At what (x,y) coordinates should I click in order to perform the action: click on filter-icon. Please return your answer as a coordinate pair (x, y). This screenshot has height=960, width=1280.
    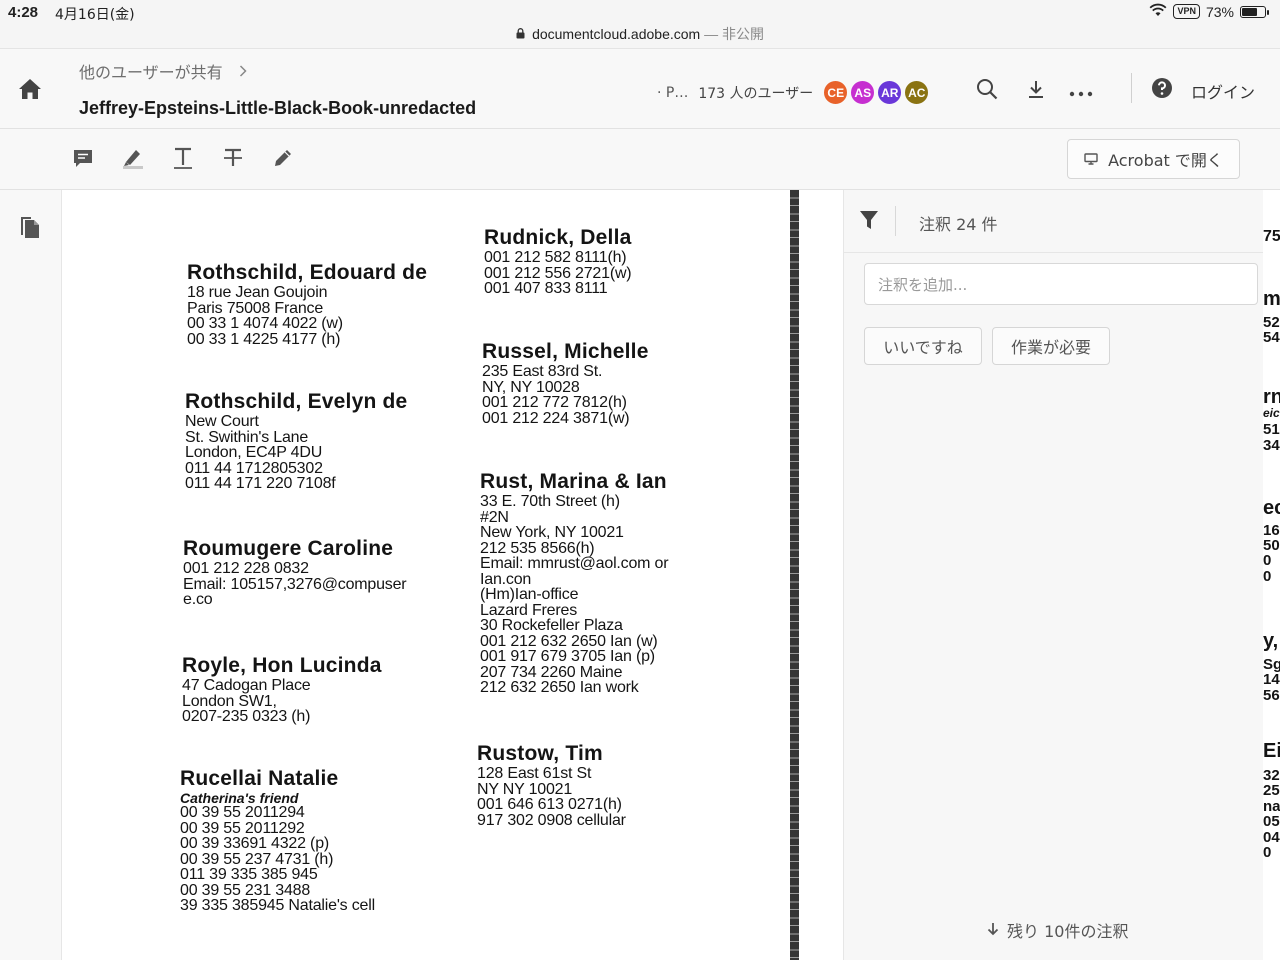
    Looking at the image, I should click on (869, 223).